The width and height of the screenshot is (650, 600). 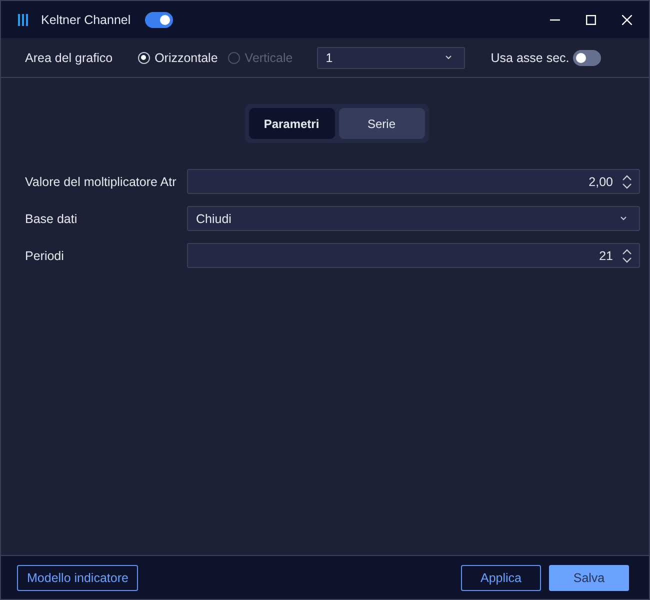 I want to click on number-field: 2,00, so click(x=413, y=181).